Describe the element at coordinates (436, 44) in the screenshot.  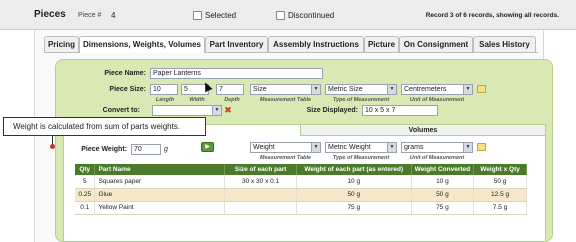
I see `tab-on-consignment: On Consignment` at that location.